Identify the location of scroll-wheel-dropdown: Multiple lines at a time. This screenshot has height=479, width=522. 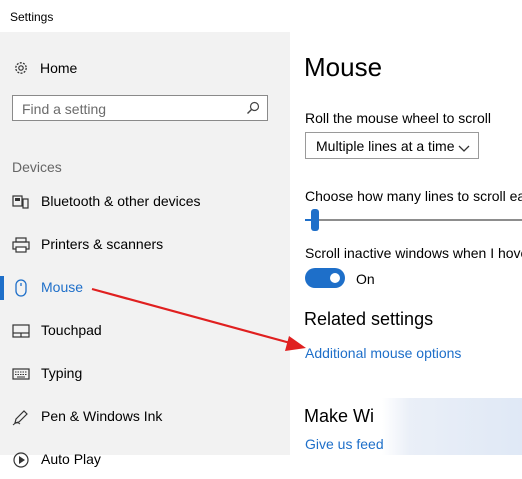
(392, 145).